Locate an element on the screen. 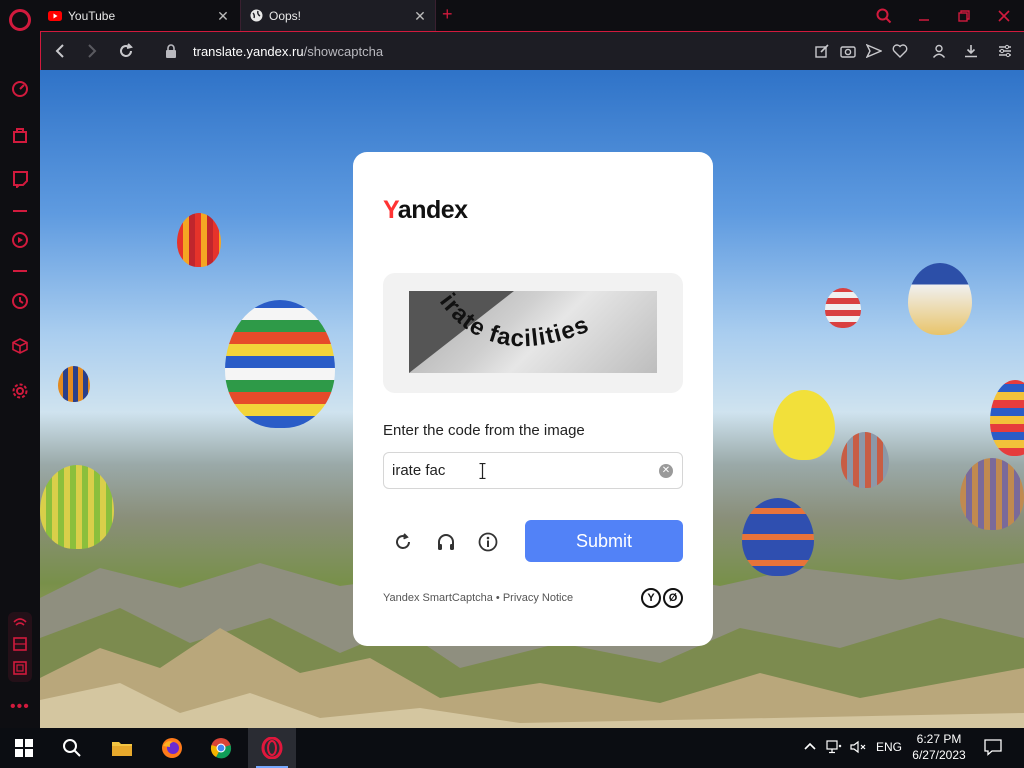 Image resolution: width=1024 pixels, height=768 pixels. captcha-image-panel: irate facilities is located at coordinates (533, 333).